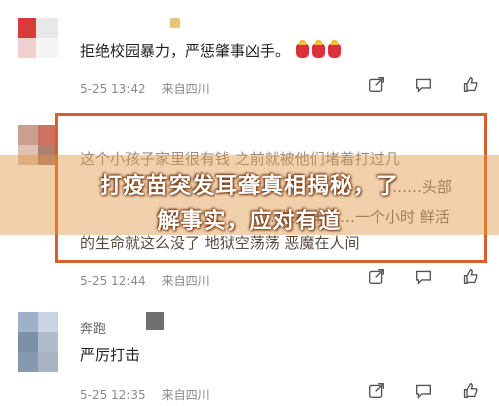  What do you see at coordinates (185, 51) in the screenshot?
I see `comment-text-content: 拒绝校园暴力，严惩肇事凶手。` at bounding box center [185, 51].